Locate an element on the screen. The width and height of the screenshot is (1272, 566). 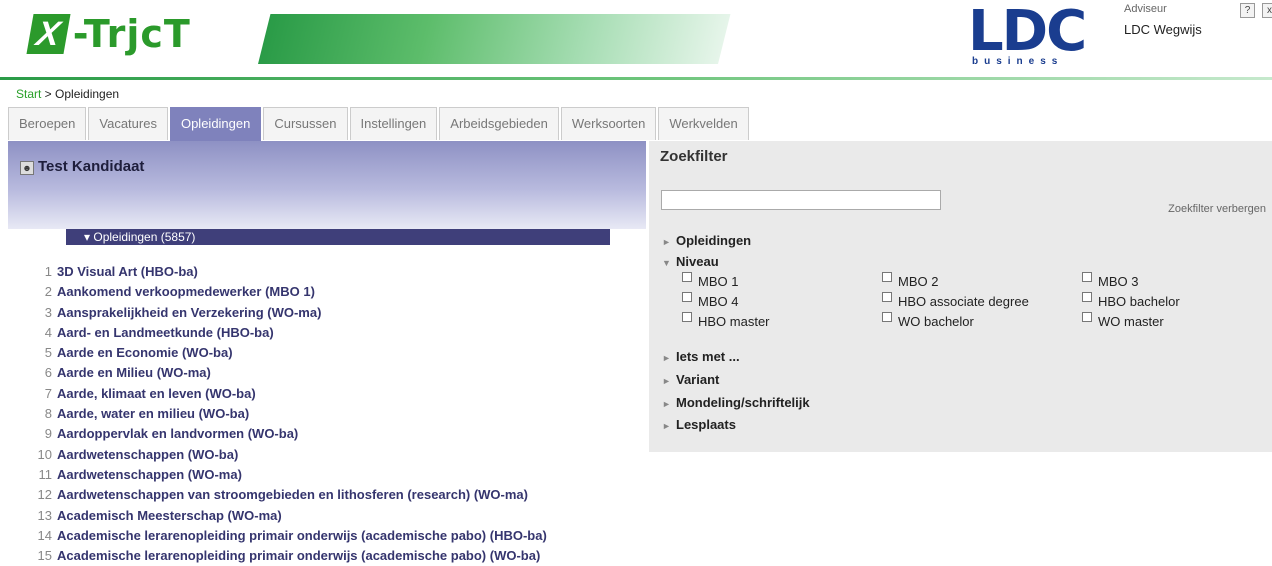
item-title-link: Aarde, klimaat en leven (WO-ba) is located at coordinates (156, 393).